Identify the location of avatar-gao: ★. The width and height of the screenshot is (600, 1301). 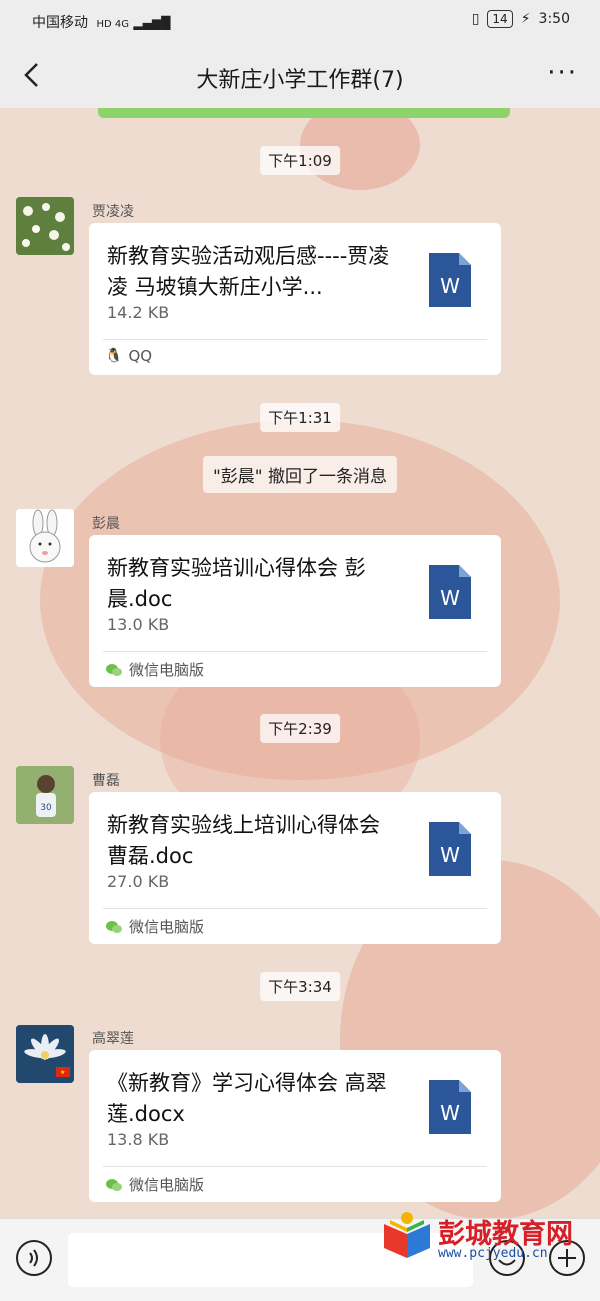
(45, 1054).